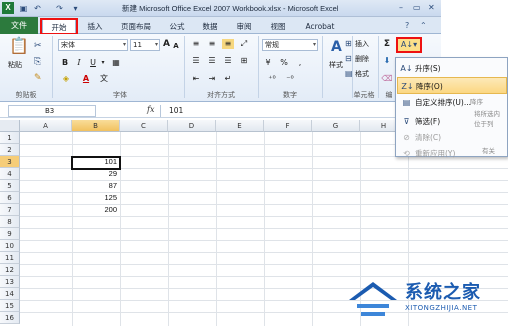 This screenshot has height=326, width=508. Describe the element at coordinates (336, 126) in the screenshot. I see `column-header: G` at that location.